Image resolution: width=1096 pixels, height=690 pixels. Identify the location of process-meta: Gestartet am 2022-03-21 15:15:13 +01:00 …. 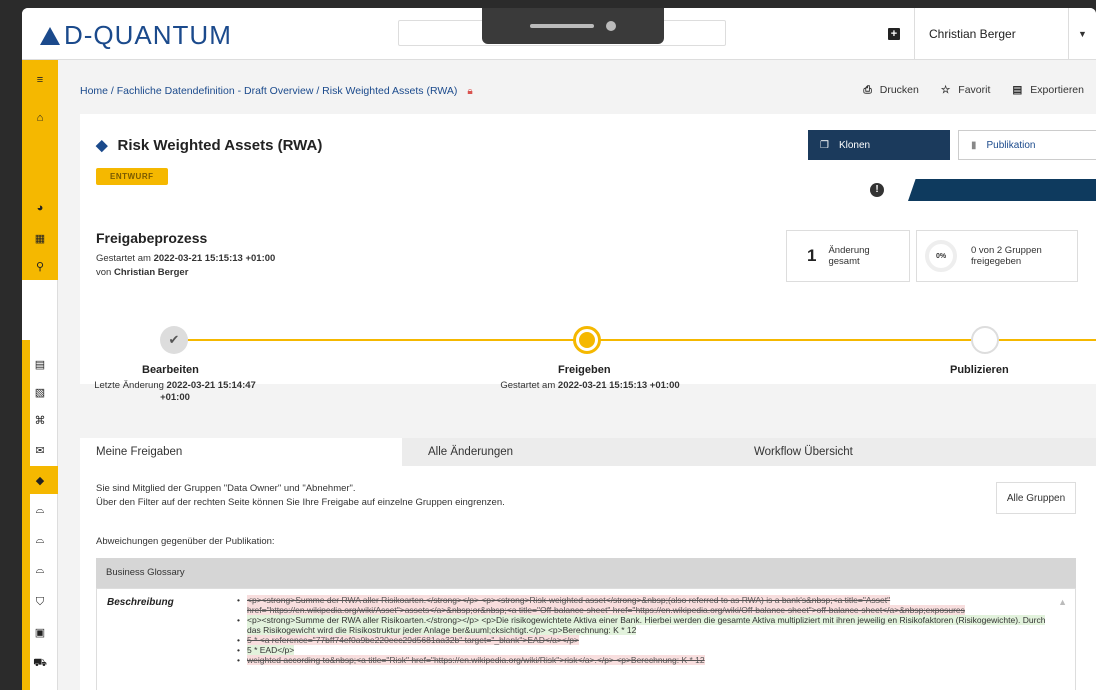
(185, 266).